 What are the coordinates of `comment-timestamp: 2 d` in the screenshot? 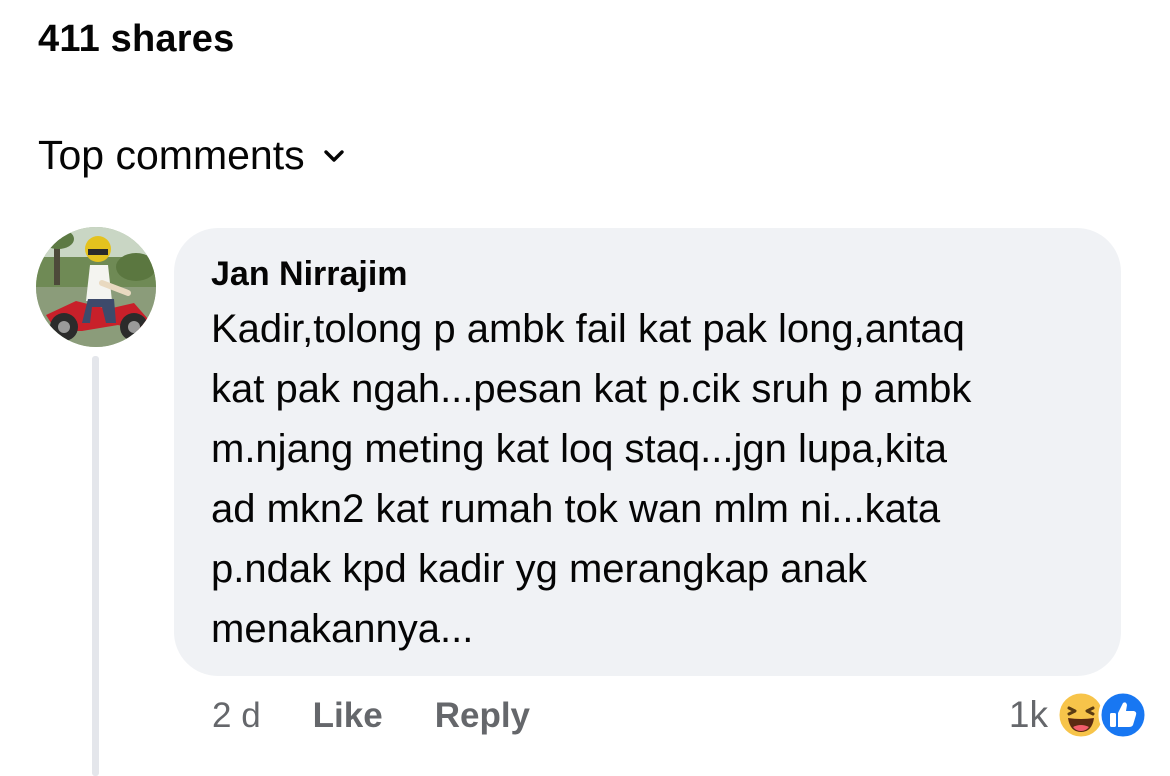 It's located at (236, 716).